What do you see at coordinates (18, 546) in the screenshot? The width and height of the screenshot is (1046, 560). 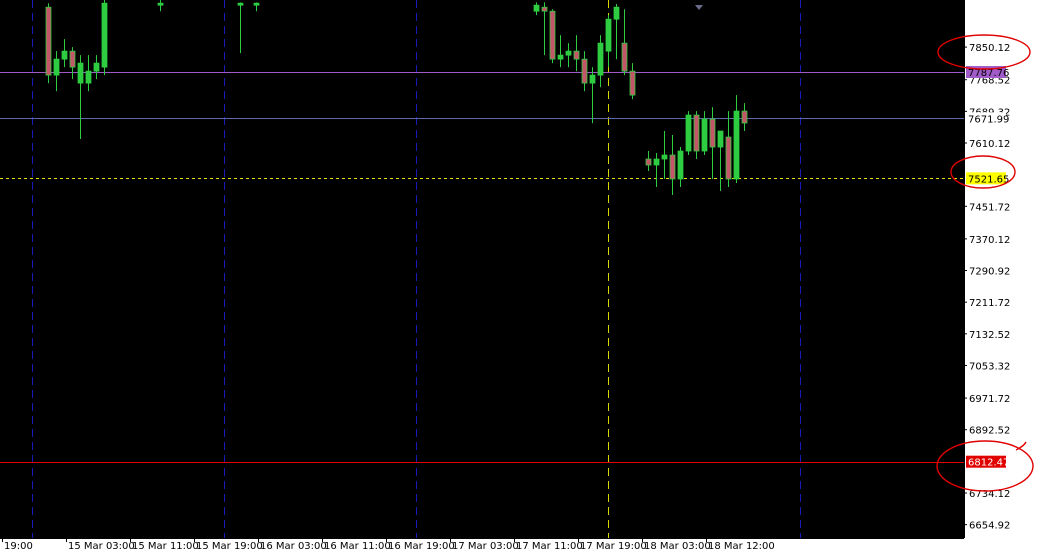 I see `time-tick-label: 19:00` at bounding box center [18, 546].